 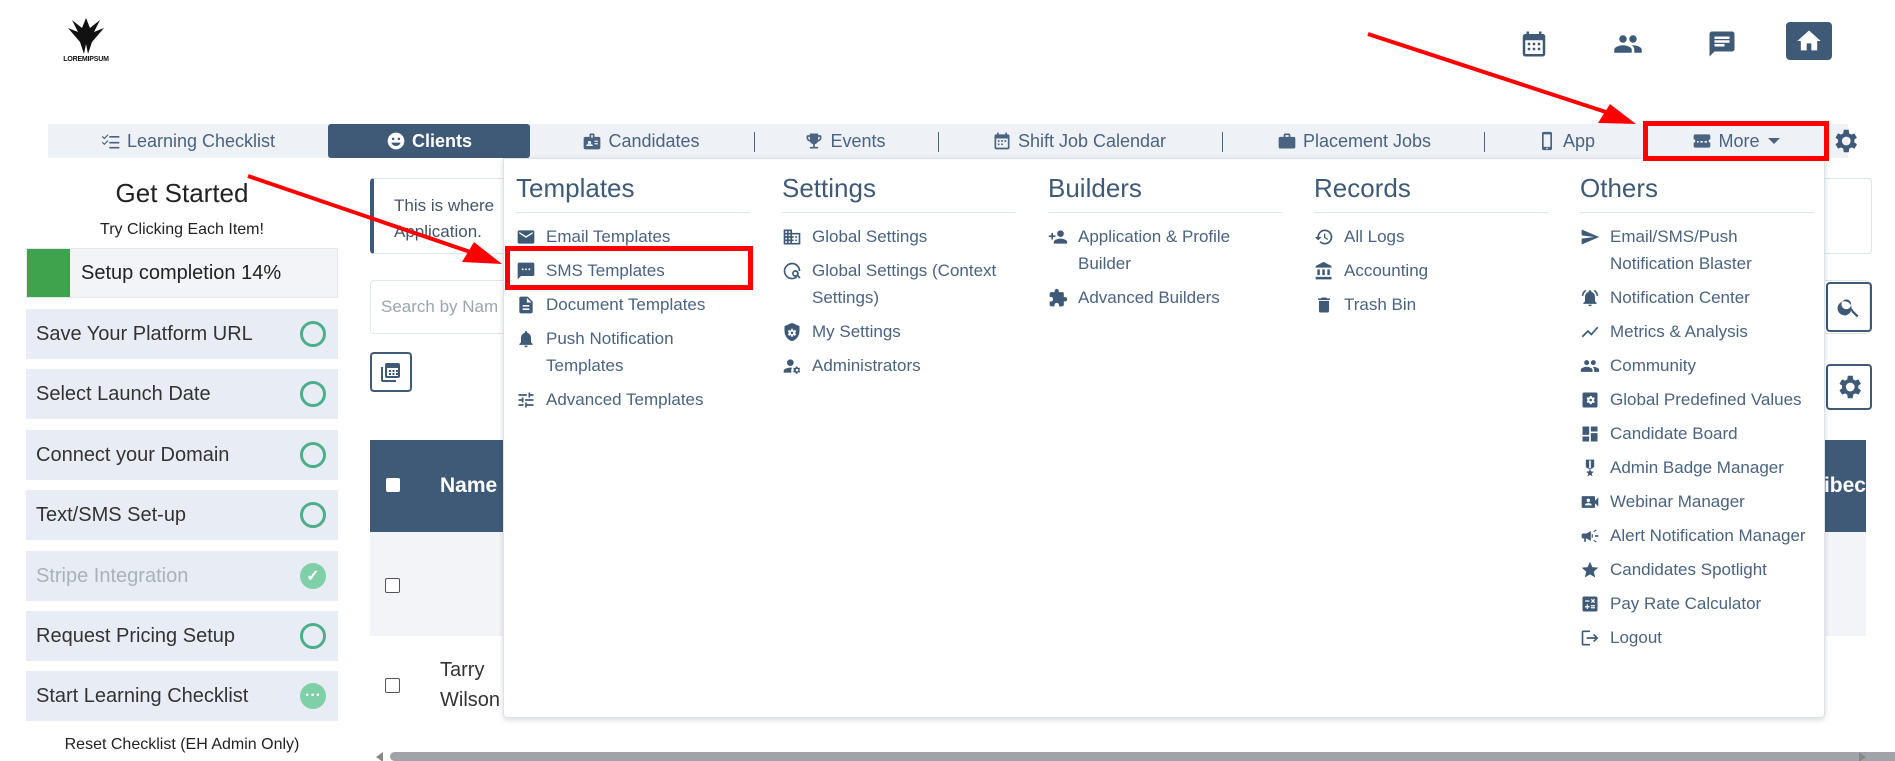 I want to click on scroll-left-icon, so click(x=379, y=756).